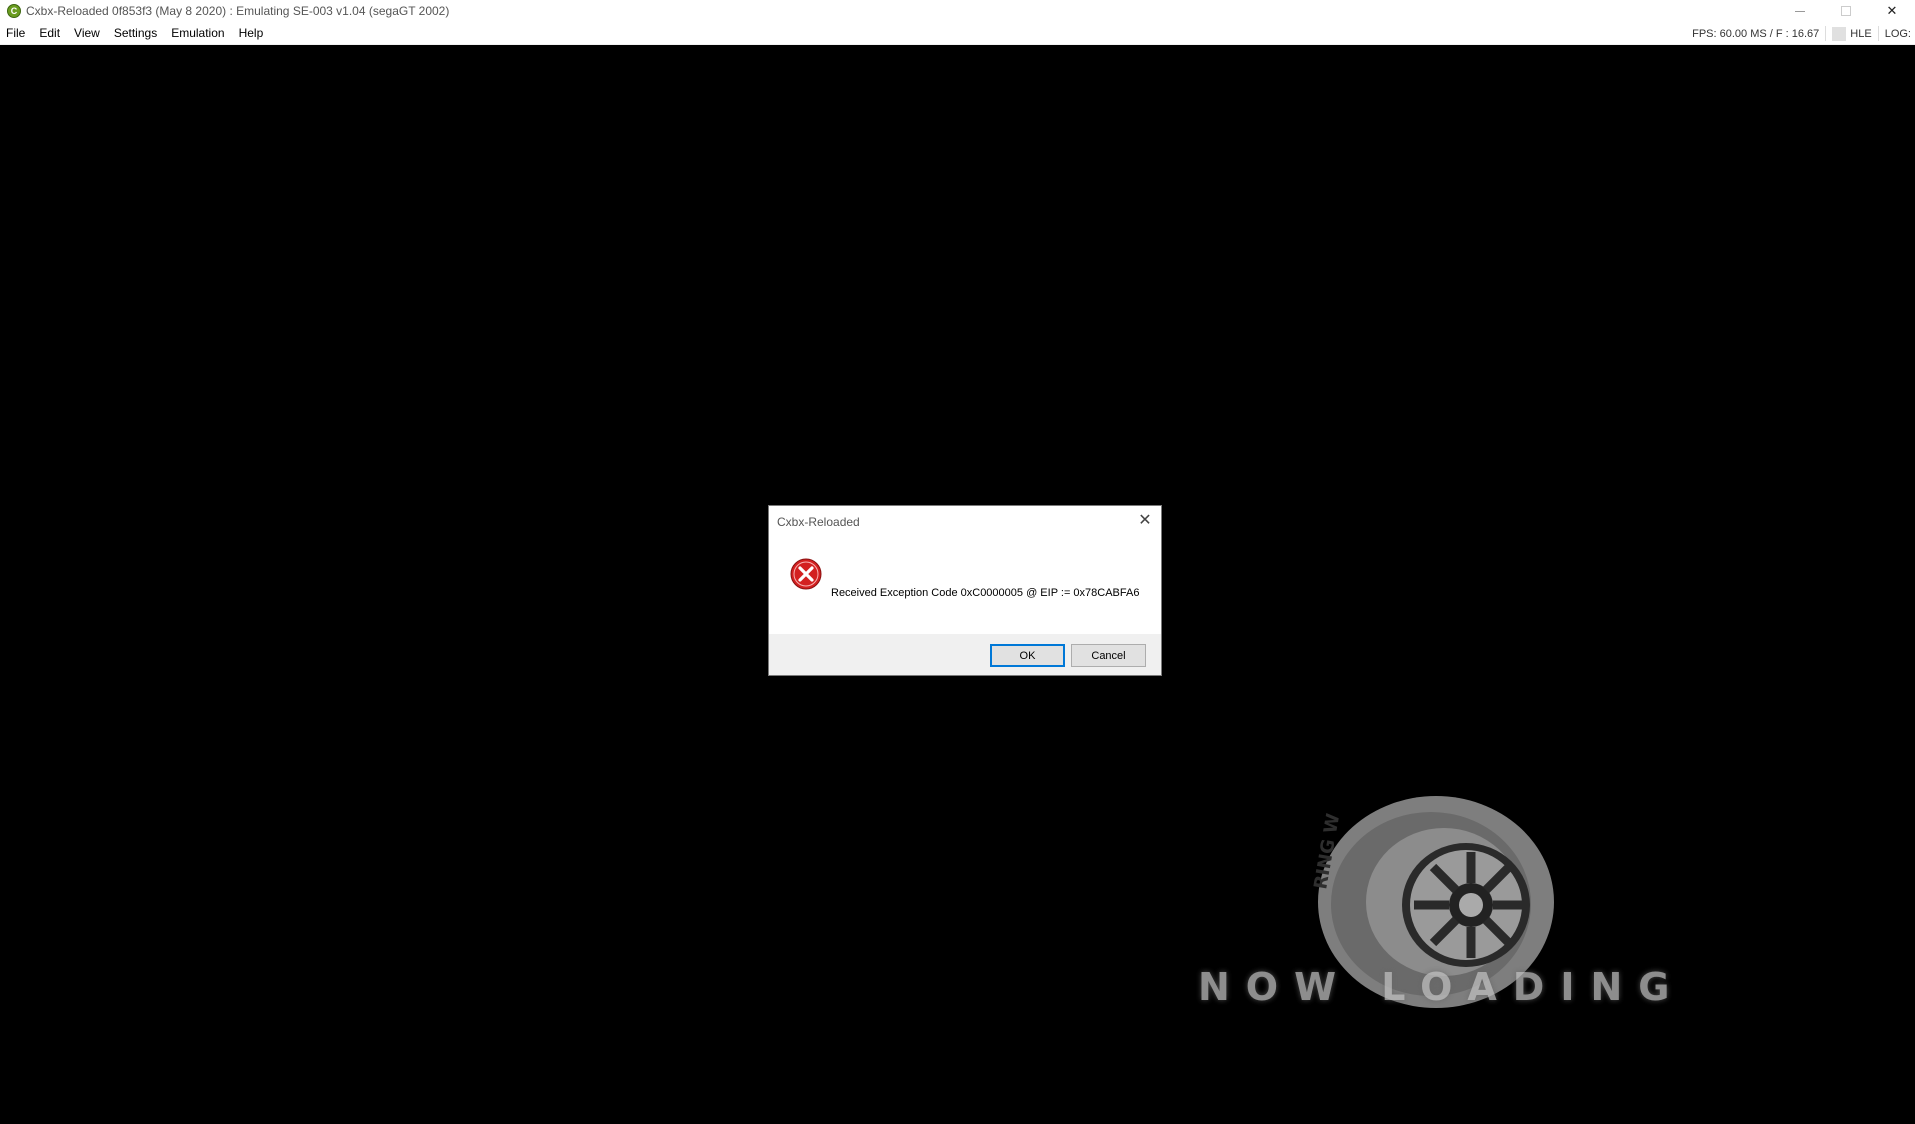  I want to click on menu-help: Help, so click(251, 33).